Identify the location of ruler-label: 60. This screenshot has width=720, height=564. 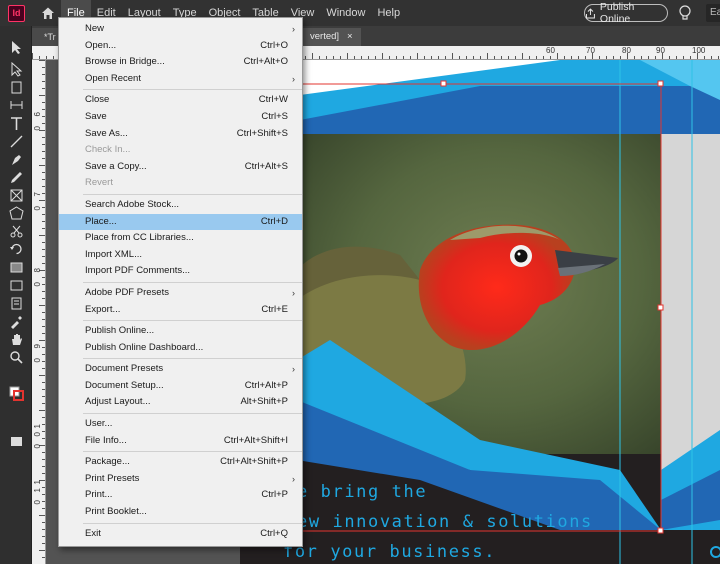
(550, 50).